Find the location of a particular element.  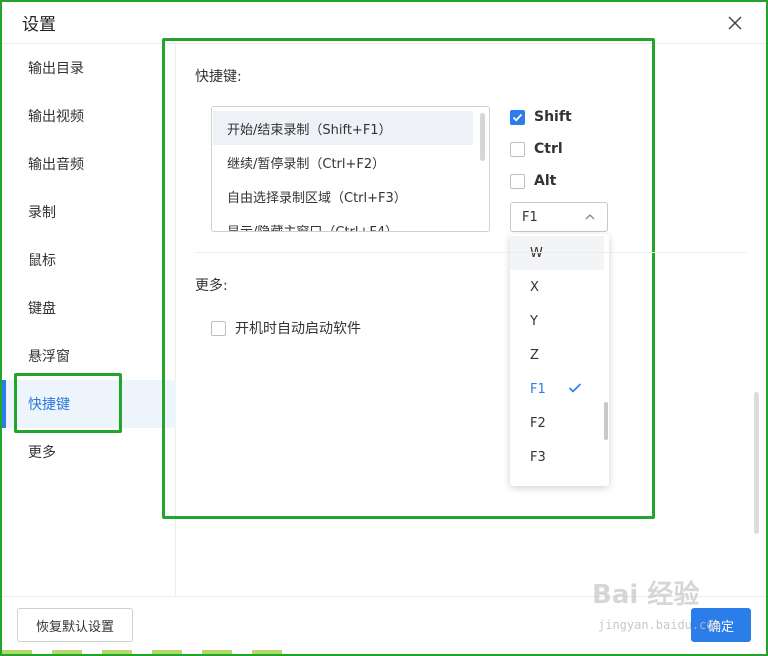

restore-defaults-button: 恢复默认设置 is located at coordinates (75, 625).